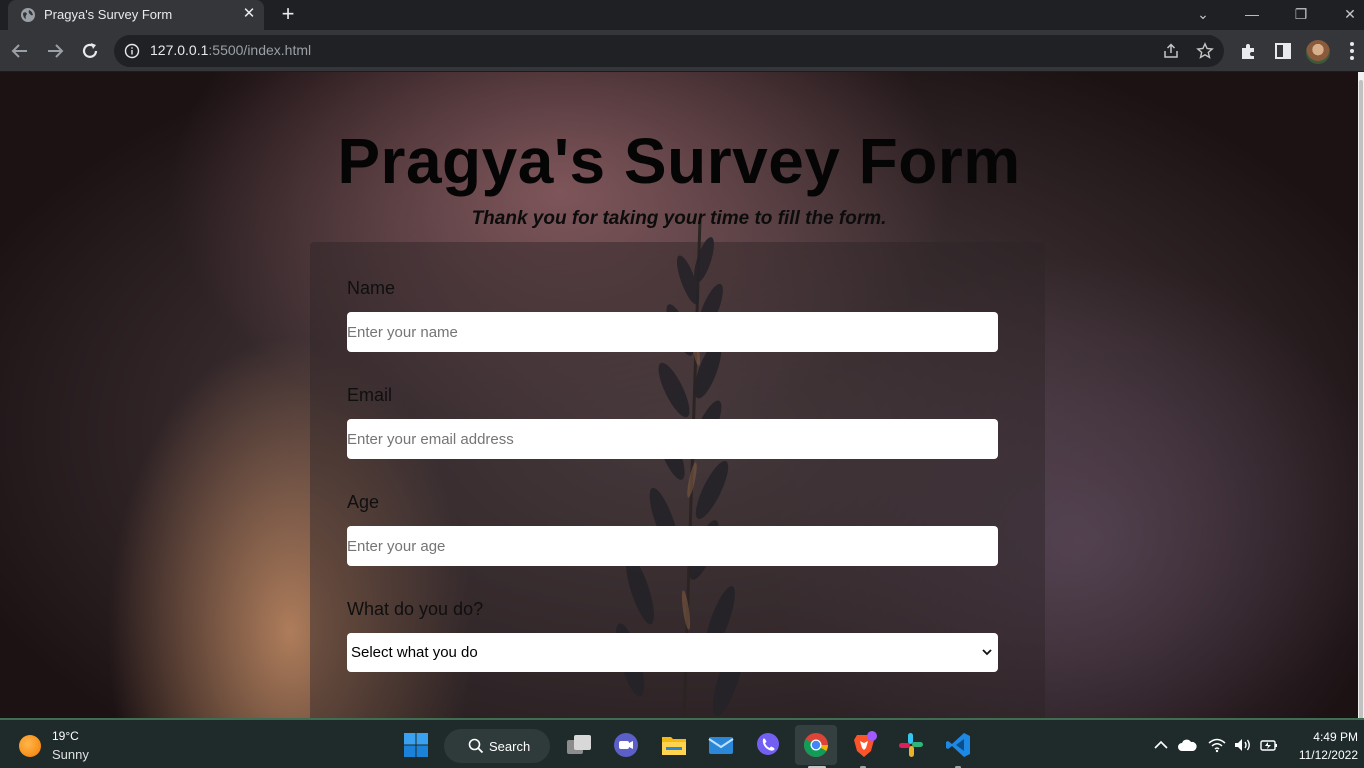  I want to click on email-label: Email, so click(370, 395).